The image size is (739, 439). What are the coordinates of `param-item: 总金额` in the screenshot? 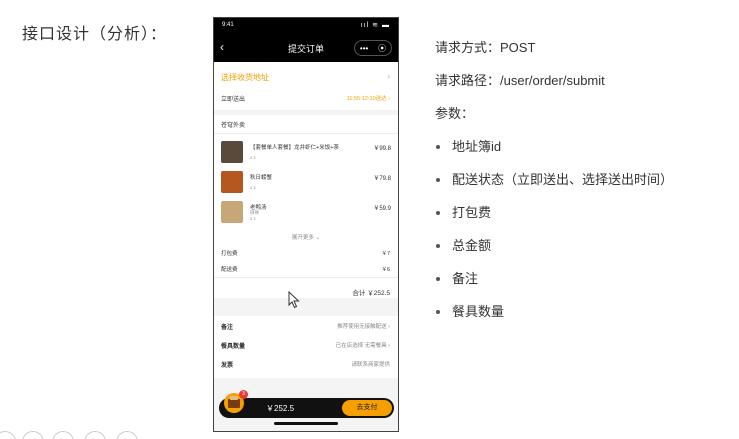 It's located at (463, 244).